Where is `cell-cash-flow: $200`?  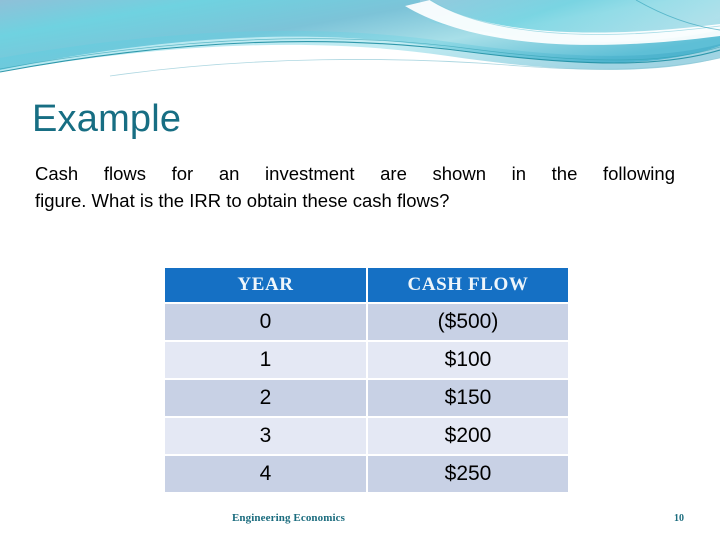
cell-cash-flow: $200 is located at coordinates (468, 436).